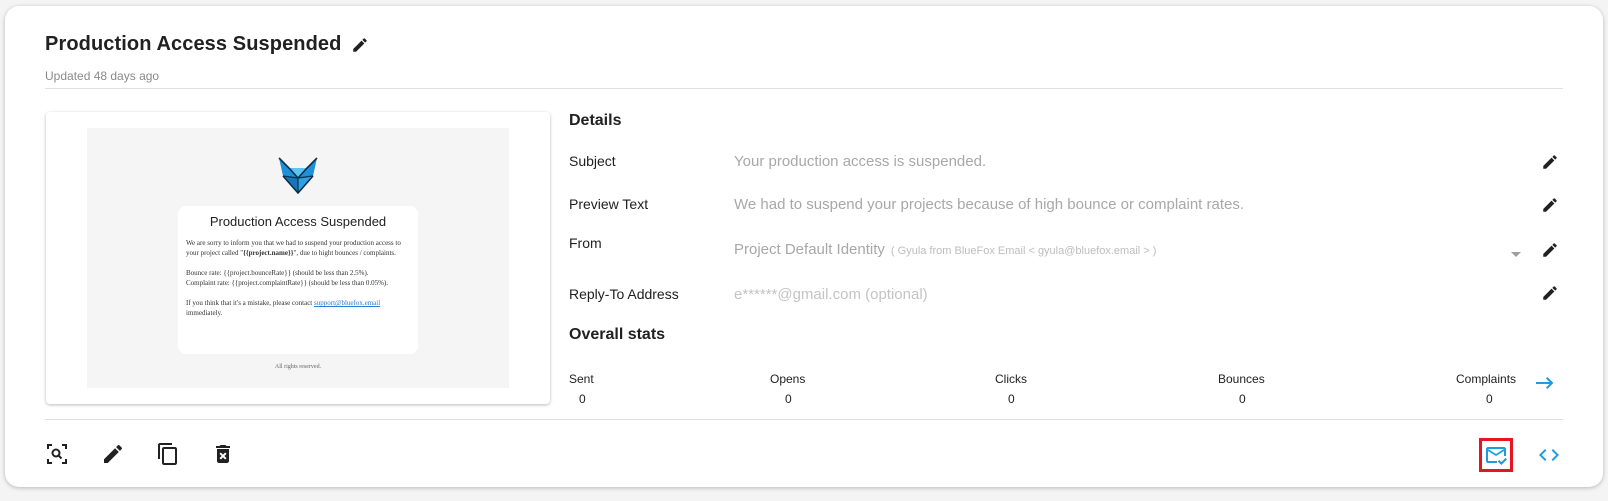  I want to click on email-project-name: {{project.name}}, so click(268, 253).